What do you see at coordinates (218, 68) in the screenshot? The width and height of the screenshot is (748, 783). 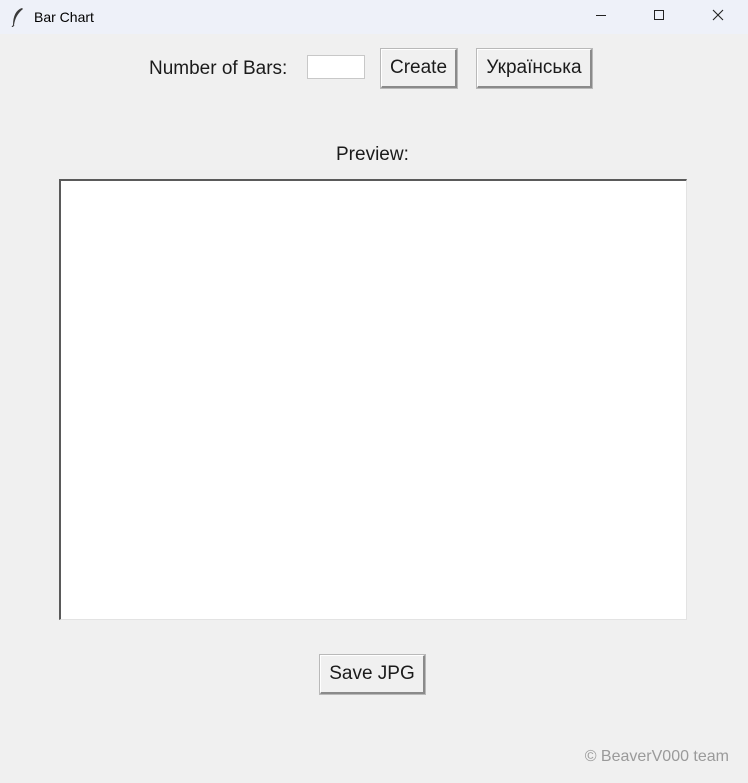 I see `bars-count-label: Number of Bars:` at bounding box center [218, 68].